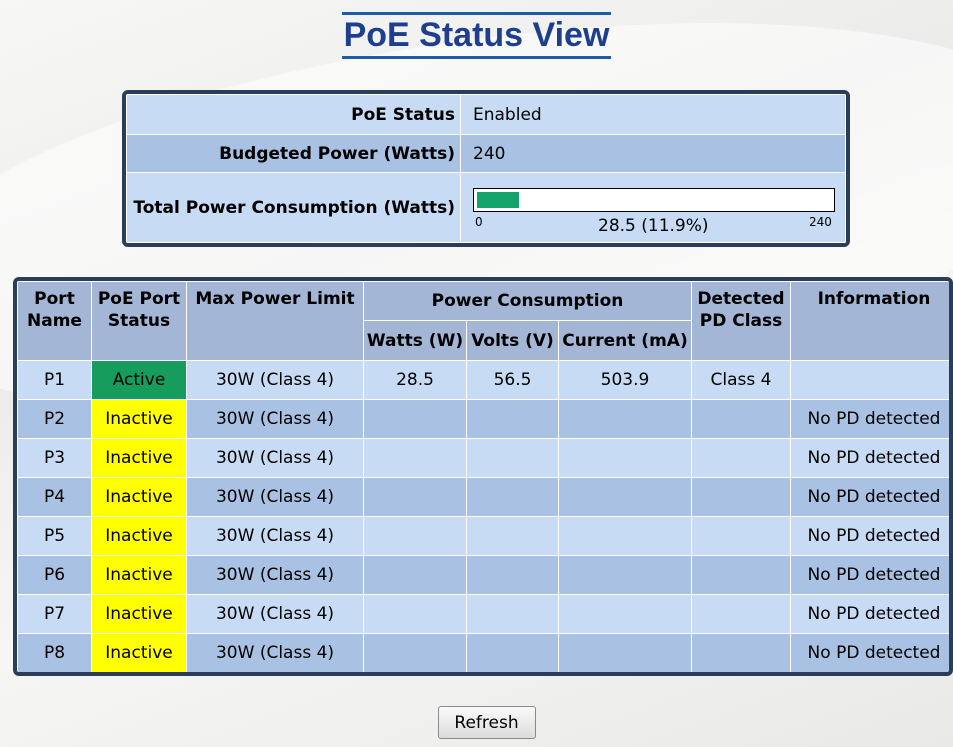  Describe the element at coordinates (653, 153) in the screenshot. I see `budget-value: 240` at that location.